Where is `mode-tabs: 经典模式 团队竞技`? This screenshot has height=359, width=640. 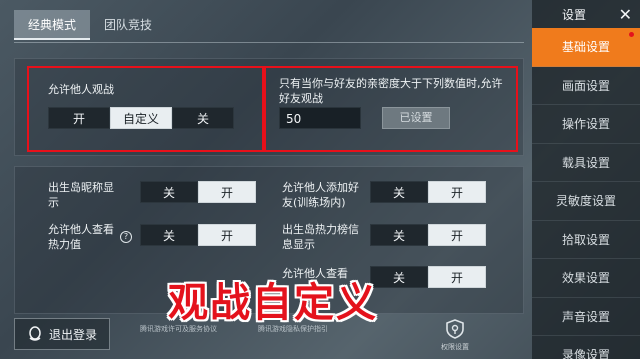 mode-tabs: 经典模式 团队竞技 is located at coordinates (90, 25).